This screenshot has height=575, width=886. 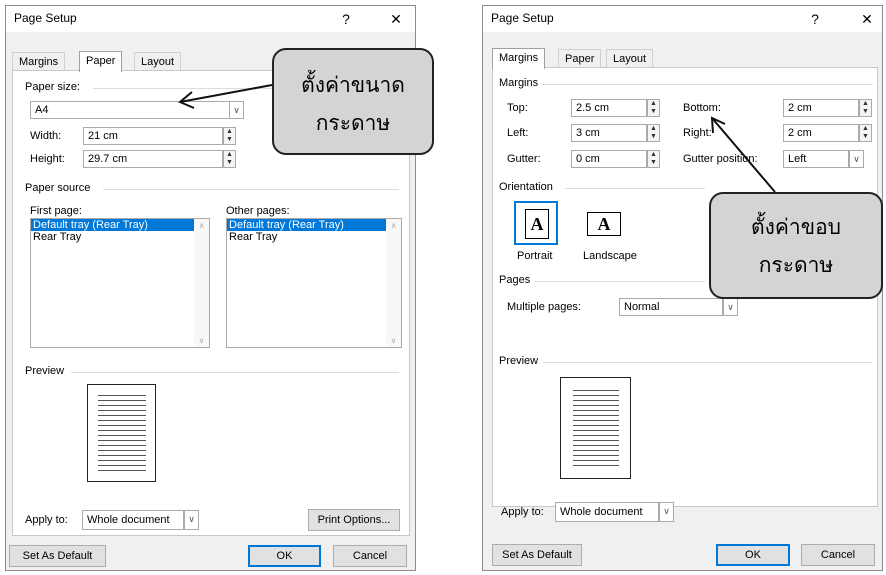 What do you see at coordinates (477, 138) in the screenshot?
I see `callout-arrows` at bounding box center [477, 138].